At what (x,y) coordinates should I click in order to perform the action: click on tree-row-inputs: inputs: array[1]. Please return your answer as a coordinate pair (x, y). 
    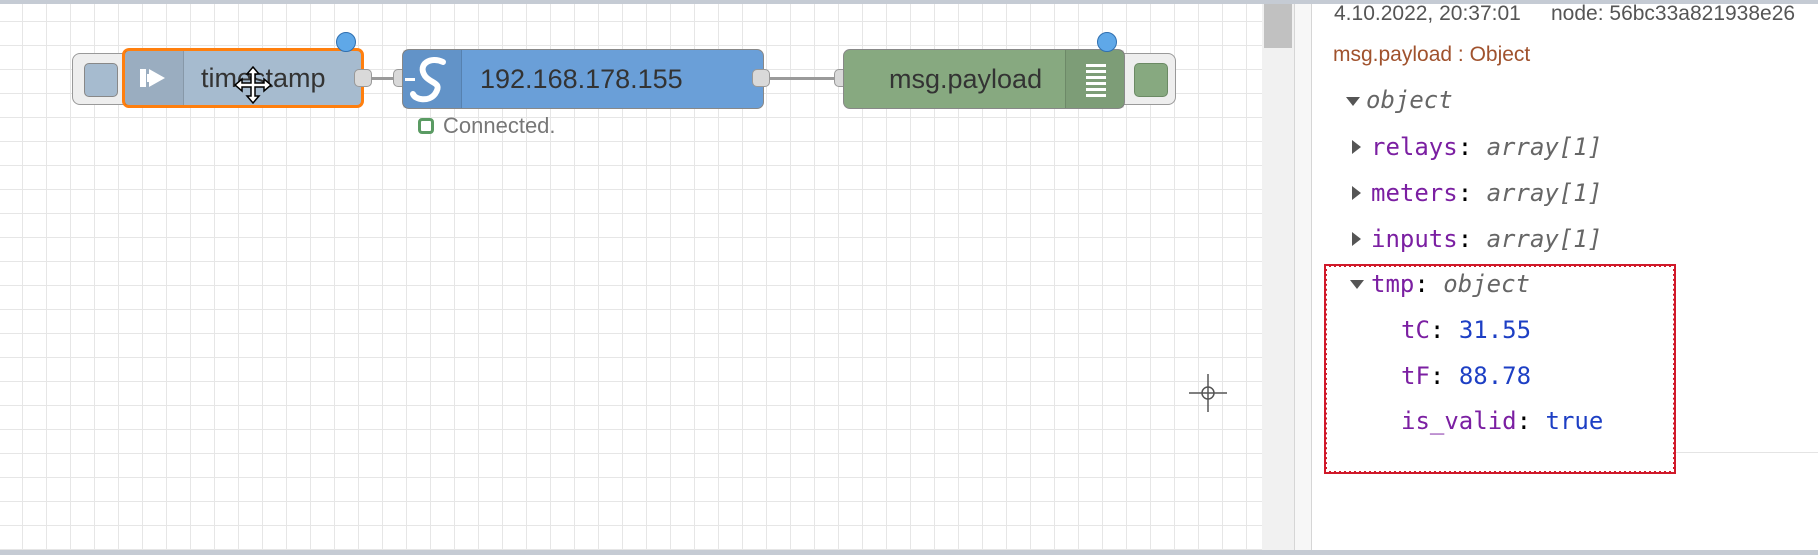
    Looking at the image, I should click on (1502, 240).